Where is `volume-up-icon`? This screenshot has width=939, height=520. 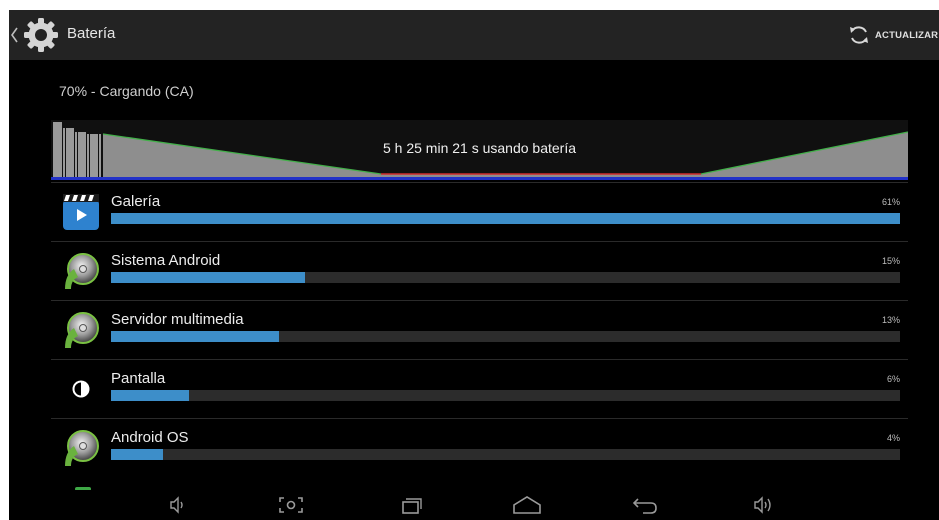 volume-up-icon is located at coordinates (764, 505).